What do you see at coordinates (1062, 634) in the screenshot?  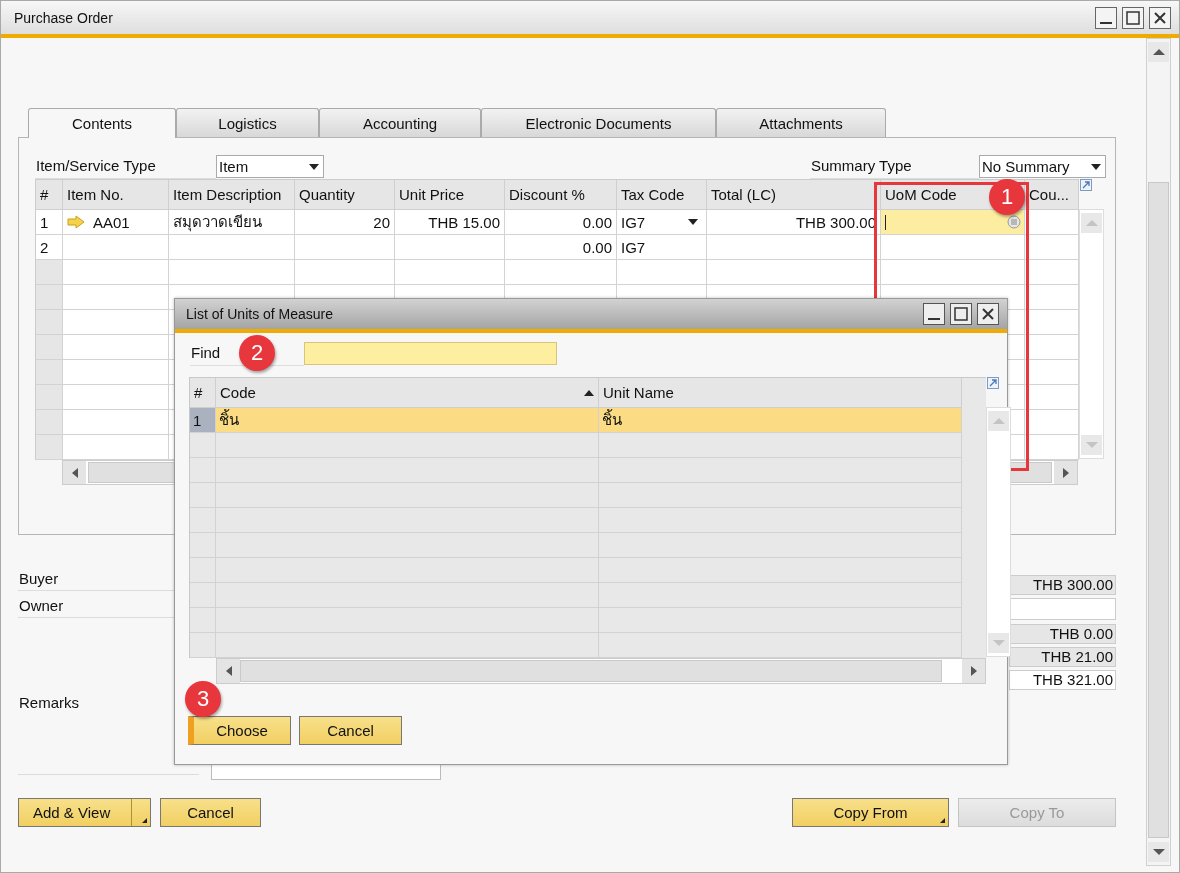 I see `total-field: THB 0.00` at bounding box center [1062, 634].